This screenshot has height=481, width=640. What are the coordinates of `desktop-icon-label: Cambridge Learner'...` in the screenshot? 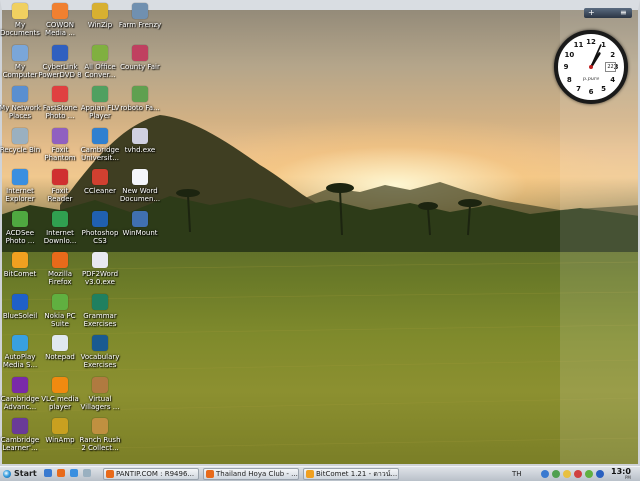 It's located at (20, 444).